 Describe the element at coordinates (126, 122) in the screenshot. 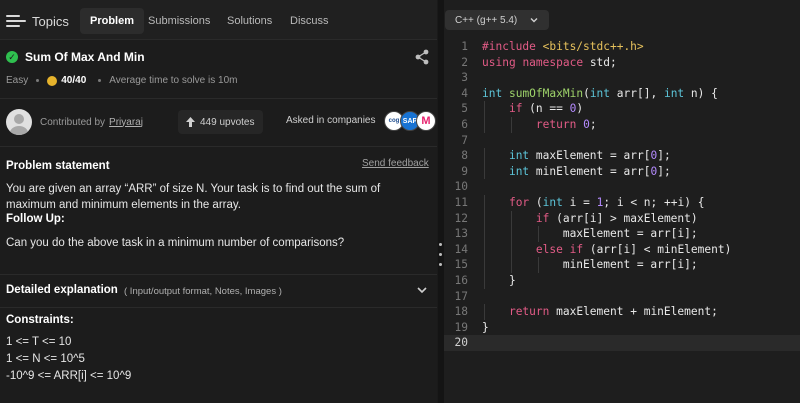

I see `author-link: Priyaraj` at that location.